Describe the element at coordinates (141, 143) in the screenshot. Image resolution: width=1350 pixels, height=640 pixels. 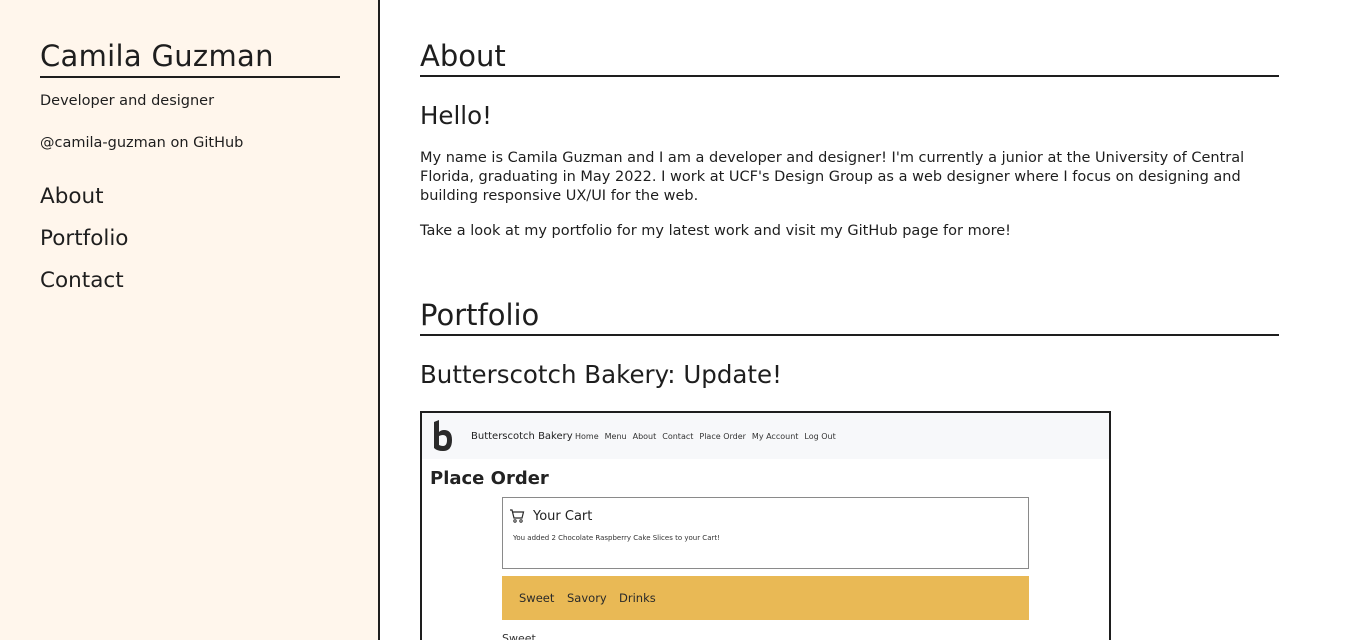
I see `github-link: @camila-guzman on GitHub` at that location.